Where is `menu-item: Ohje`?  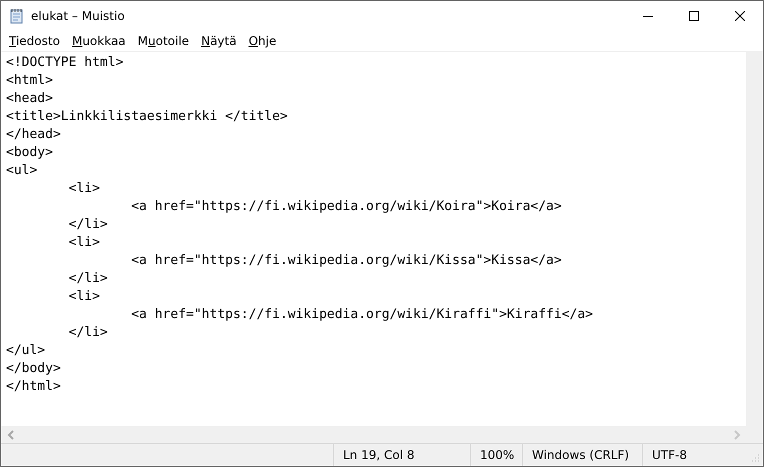
menu-item: Ohje is located at coordinates (262, 41).